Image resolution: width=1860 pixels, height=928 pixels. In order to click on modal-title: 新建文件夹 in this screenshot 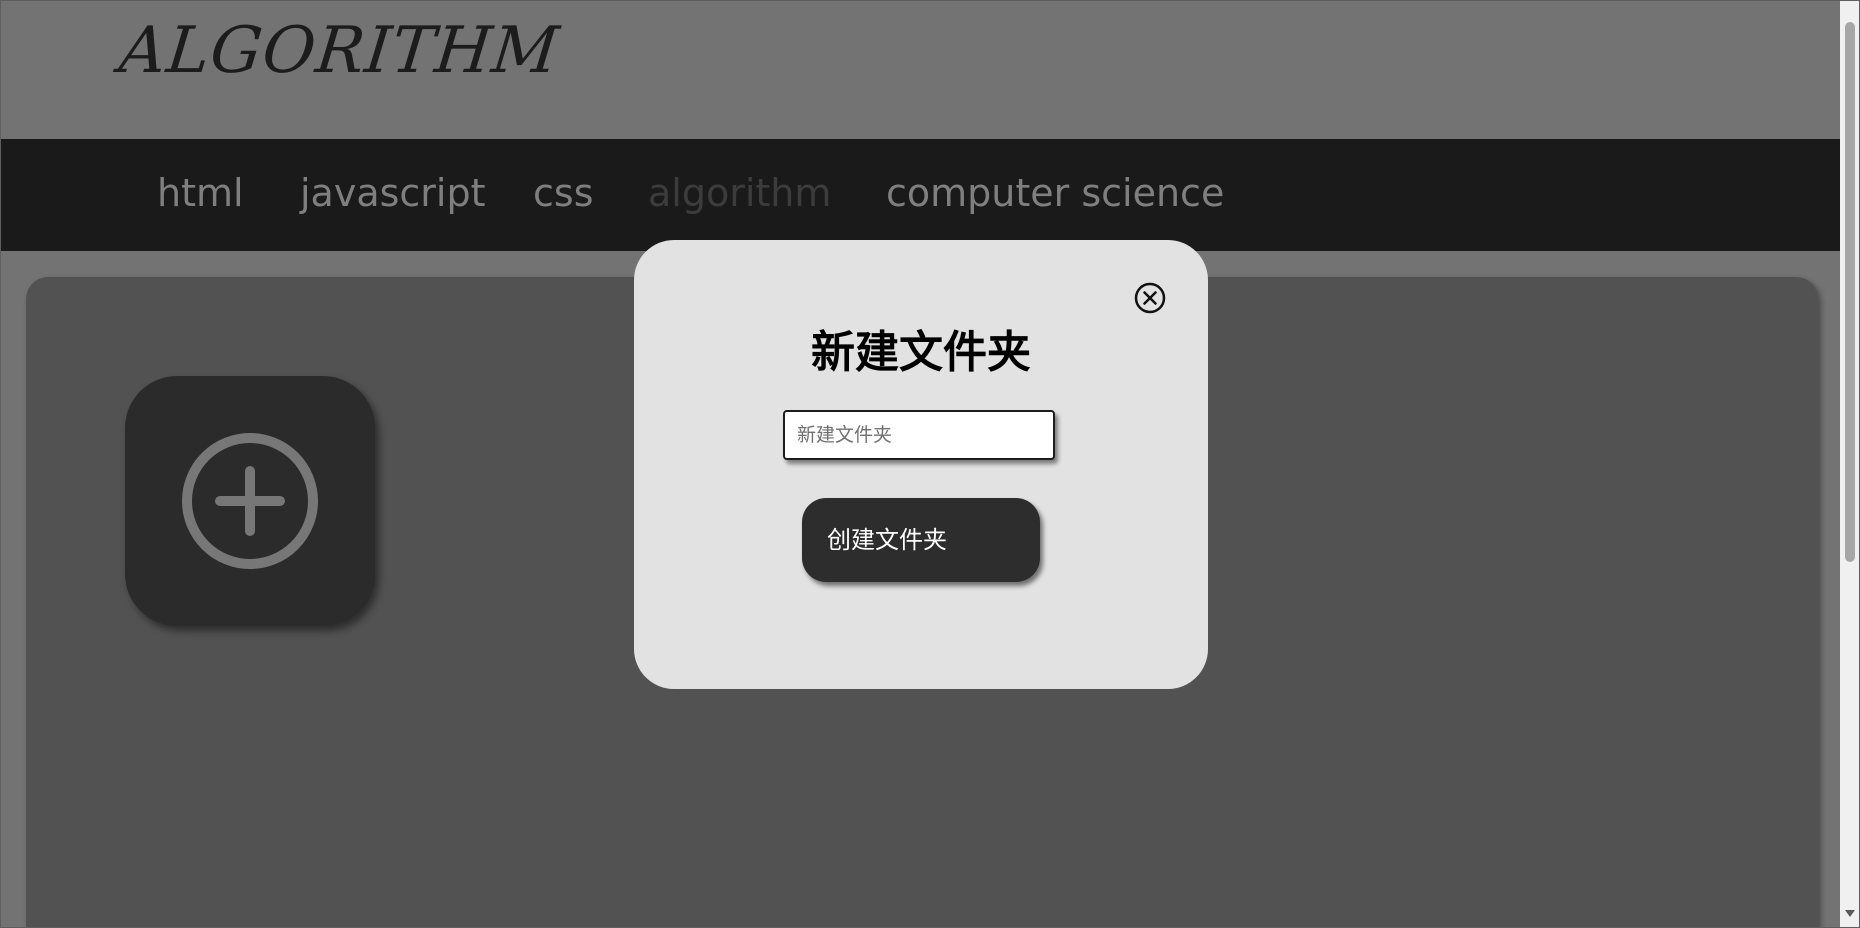, I will do `click(921, 352)`.